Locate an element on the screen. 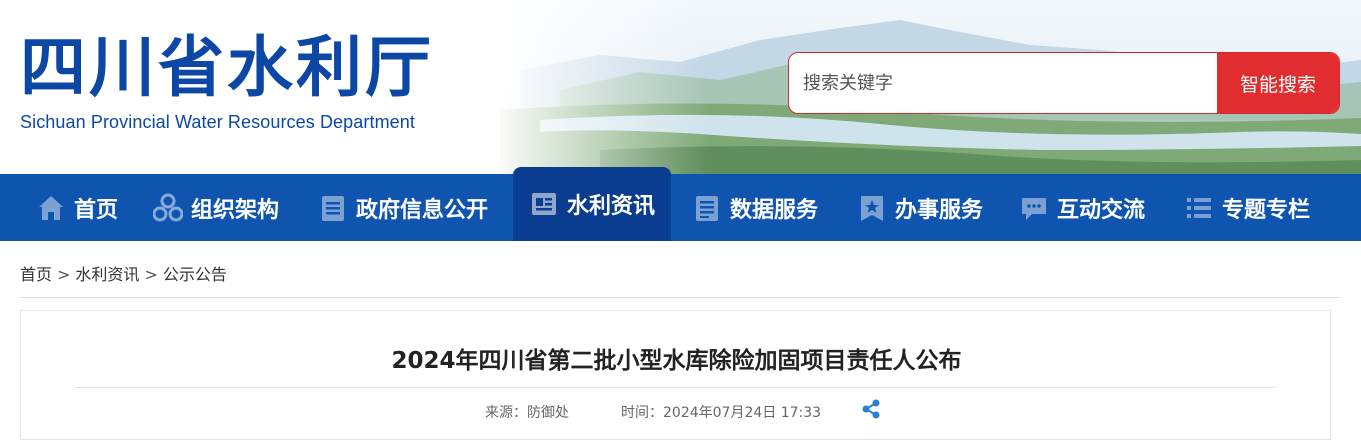 This screenshot has width=1361, height=440. nav-item-label: 组织架构 is located at coordinates (235, 210).